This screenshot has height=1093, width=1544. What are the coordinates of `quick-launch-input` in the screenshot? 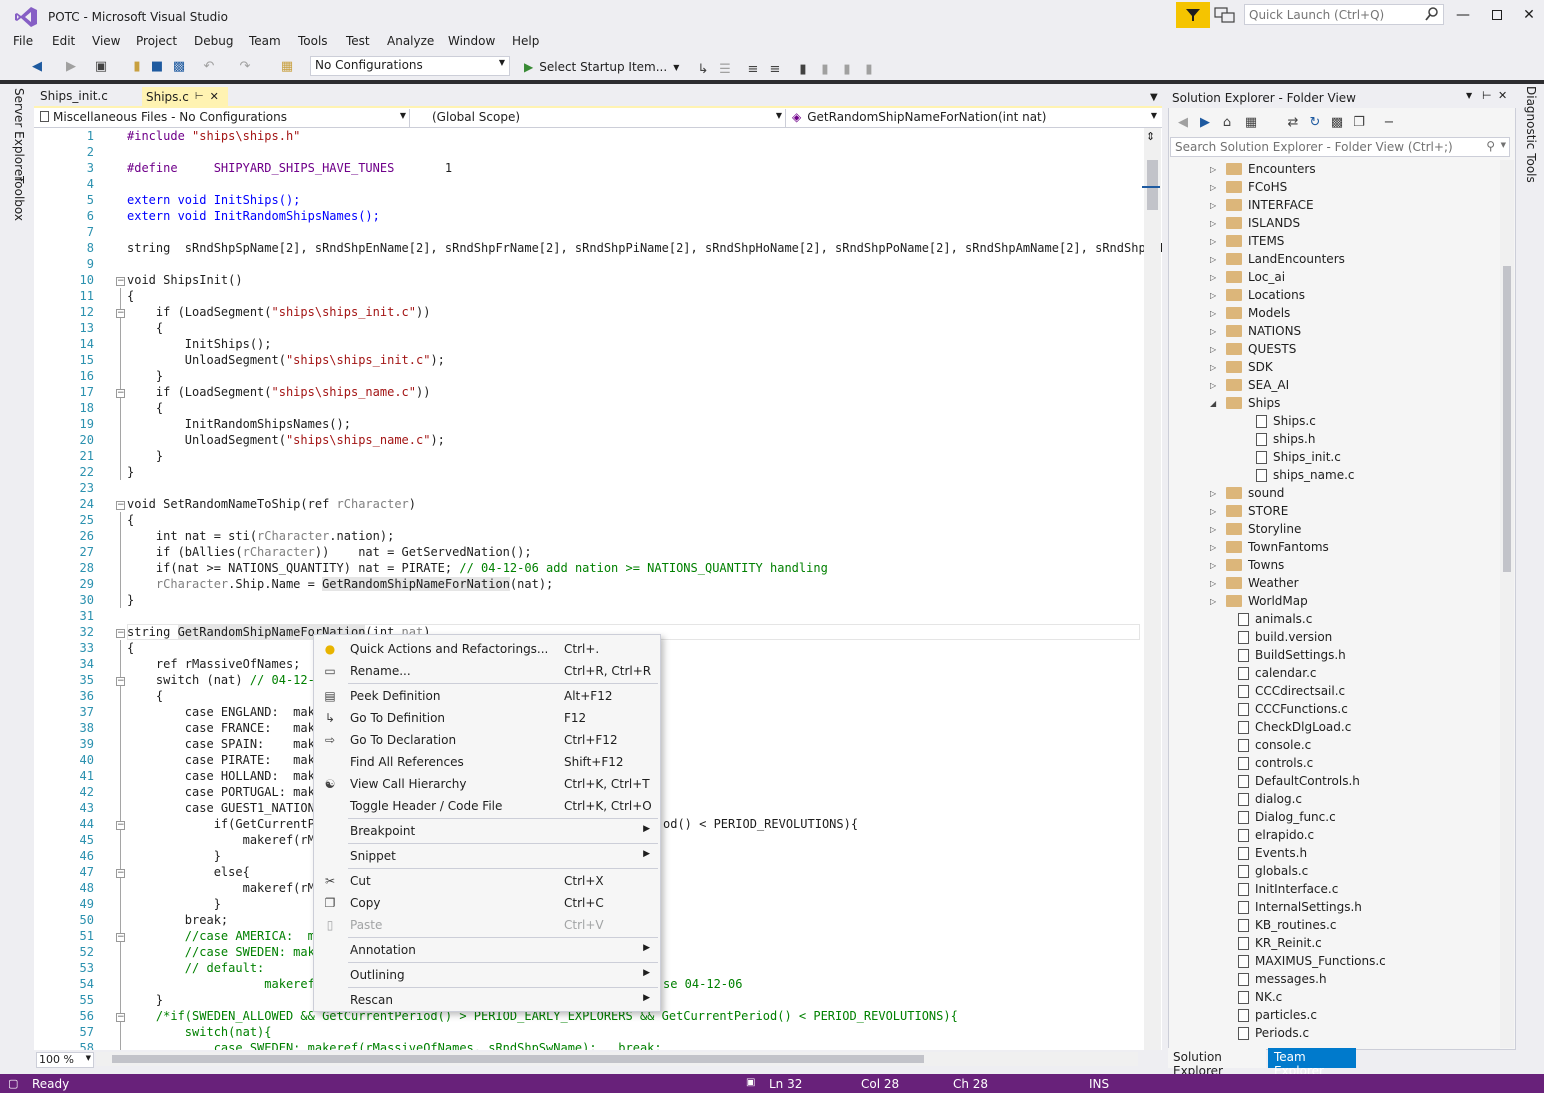 It's located at (1344, 14).